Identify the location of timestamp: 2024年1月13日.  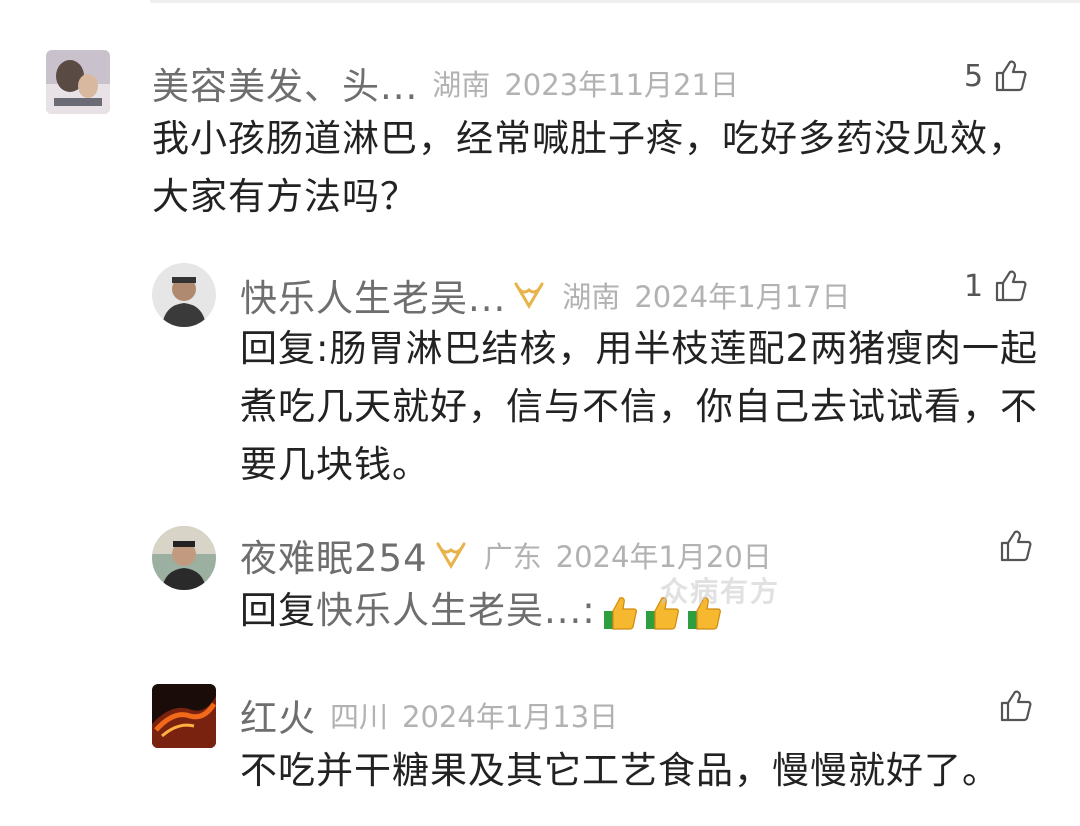
(510, 717).